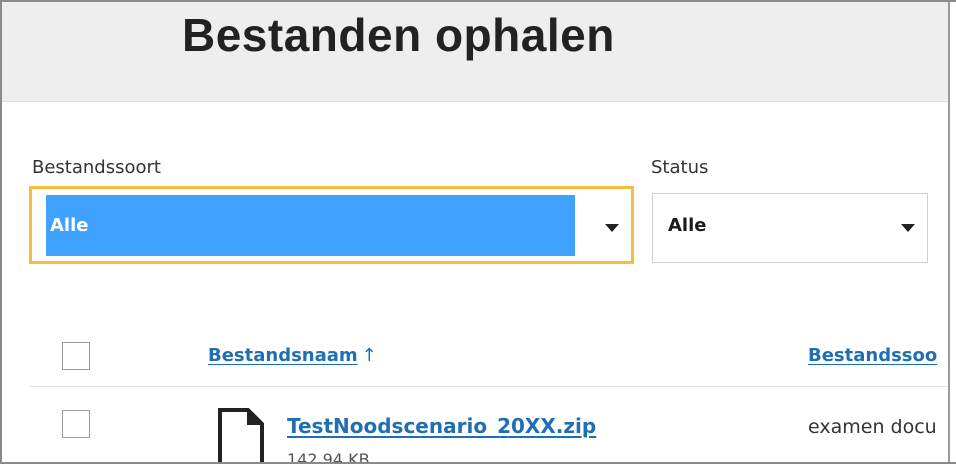 The image size is (956, 464). What do you see at coordinates (241, 436) in the screenshot?
I see `document-icon` at bounding box center [241, 436].